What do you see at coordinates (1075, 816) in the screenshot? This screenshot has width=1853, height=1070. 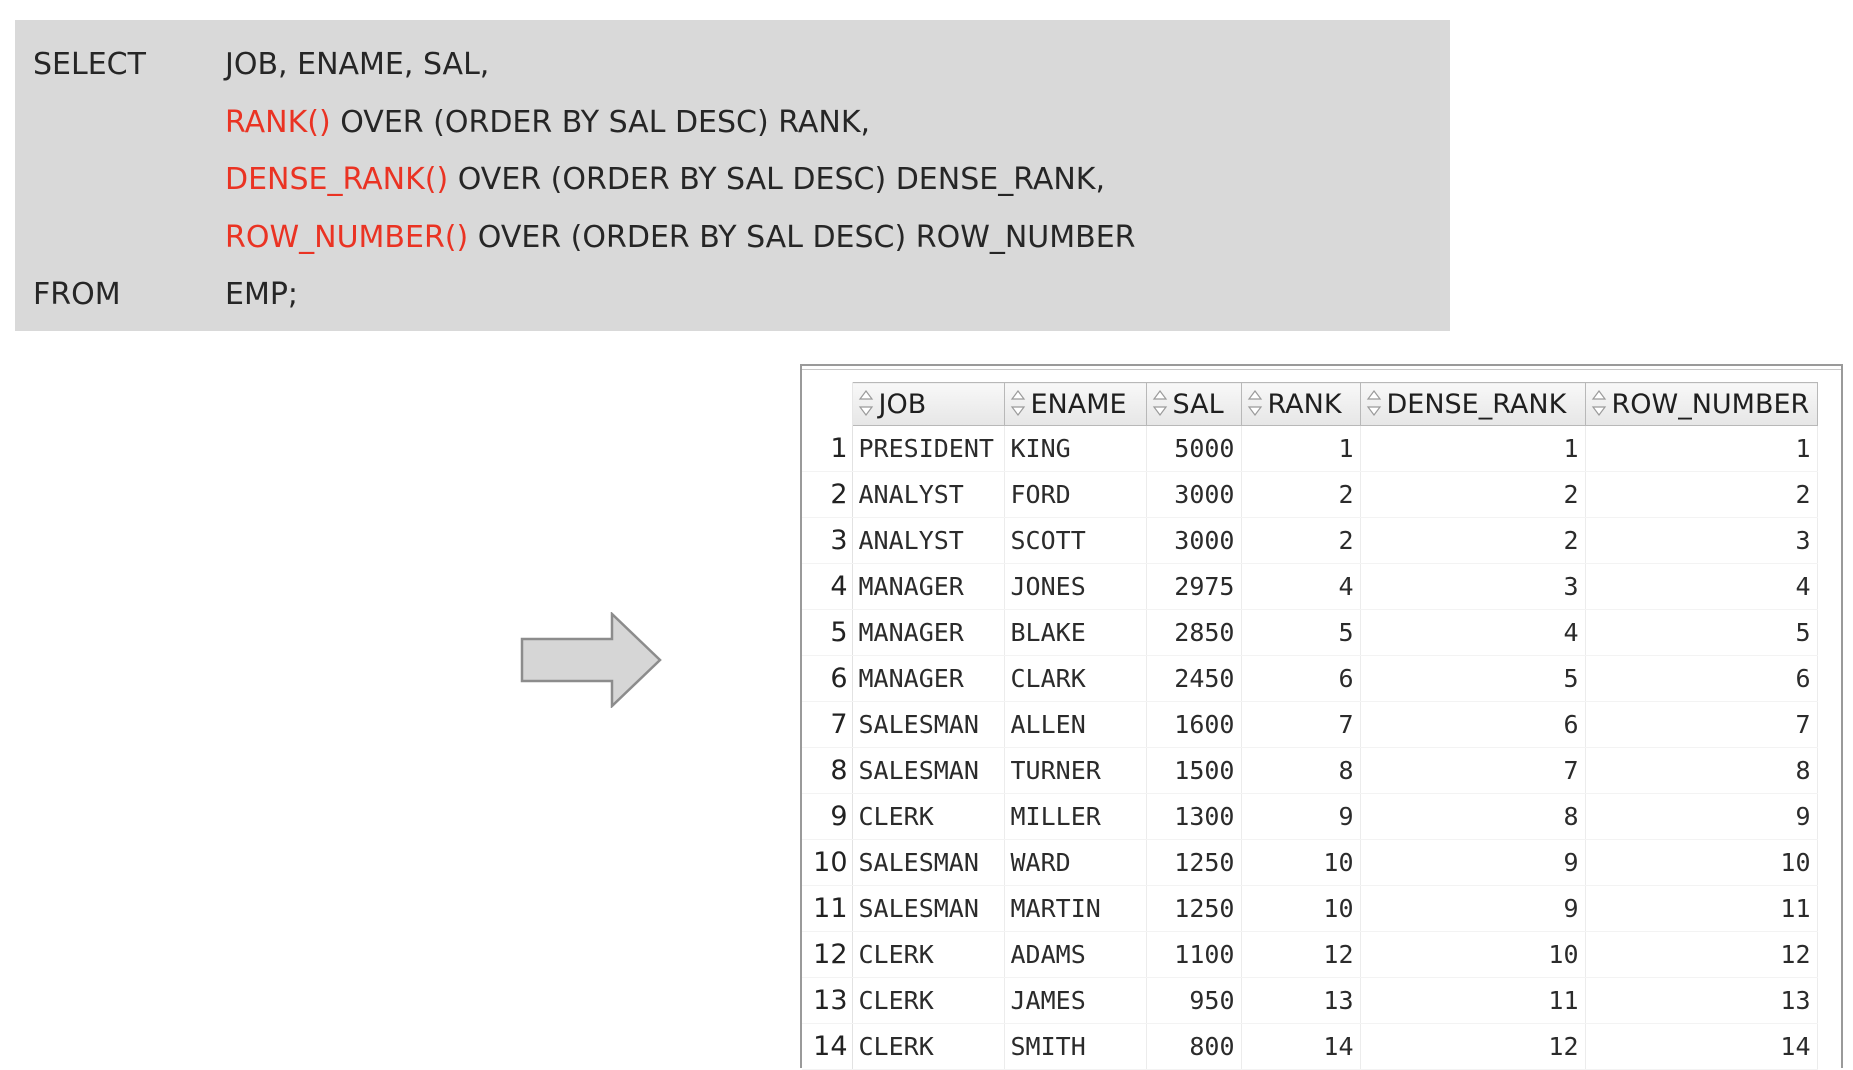 I see `cell-ename: MILLER` at bounding box center [1075, 816].